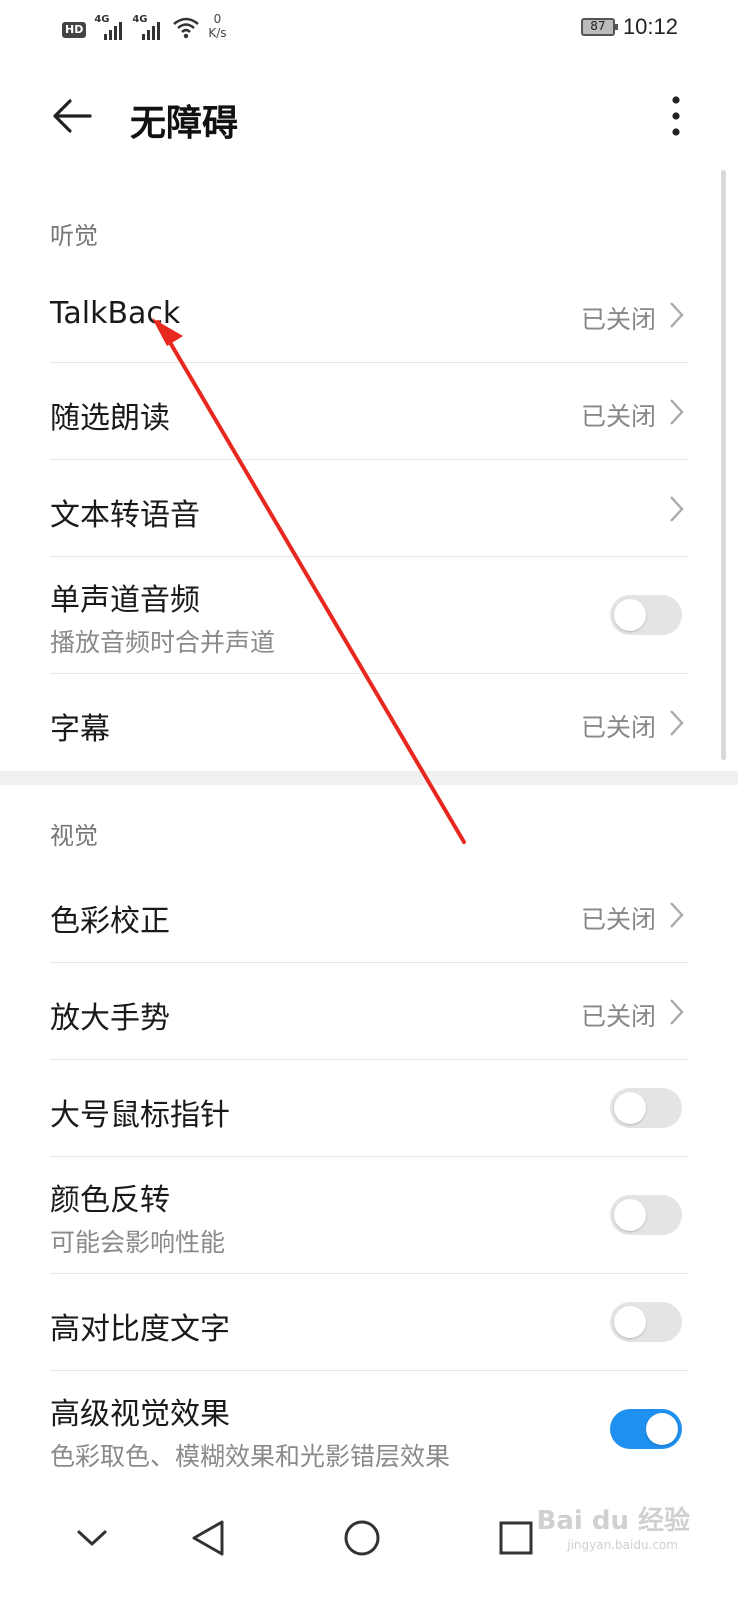 Image resolution: width=738 pixels, height=1600 pixels. What do you see at coordinates (217, 19) in the screenshot?
I see `net-speed-value: 0` at bounding box center [217, 19].